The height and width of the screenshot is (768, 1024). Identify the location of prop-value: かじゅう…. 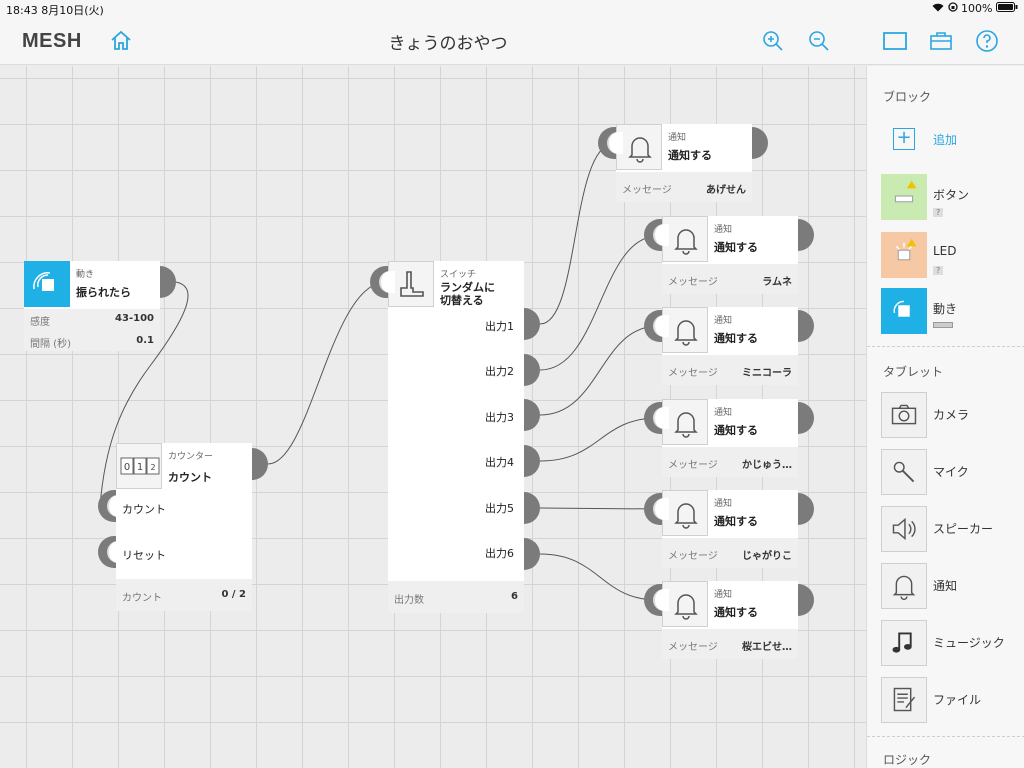
(767, 465).